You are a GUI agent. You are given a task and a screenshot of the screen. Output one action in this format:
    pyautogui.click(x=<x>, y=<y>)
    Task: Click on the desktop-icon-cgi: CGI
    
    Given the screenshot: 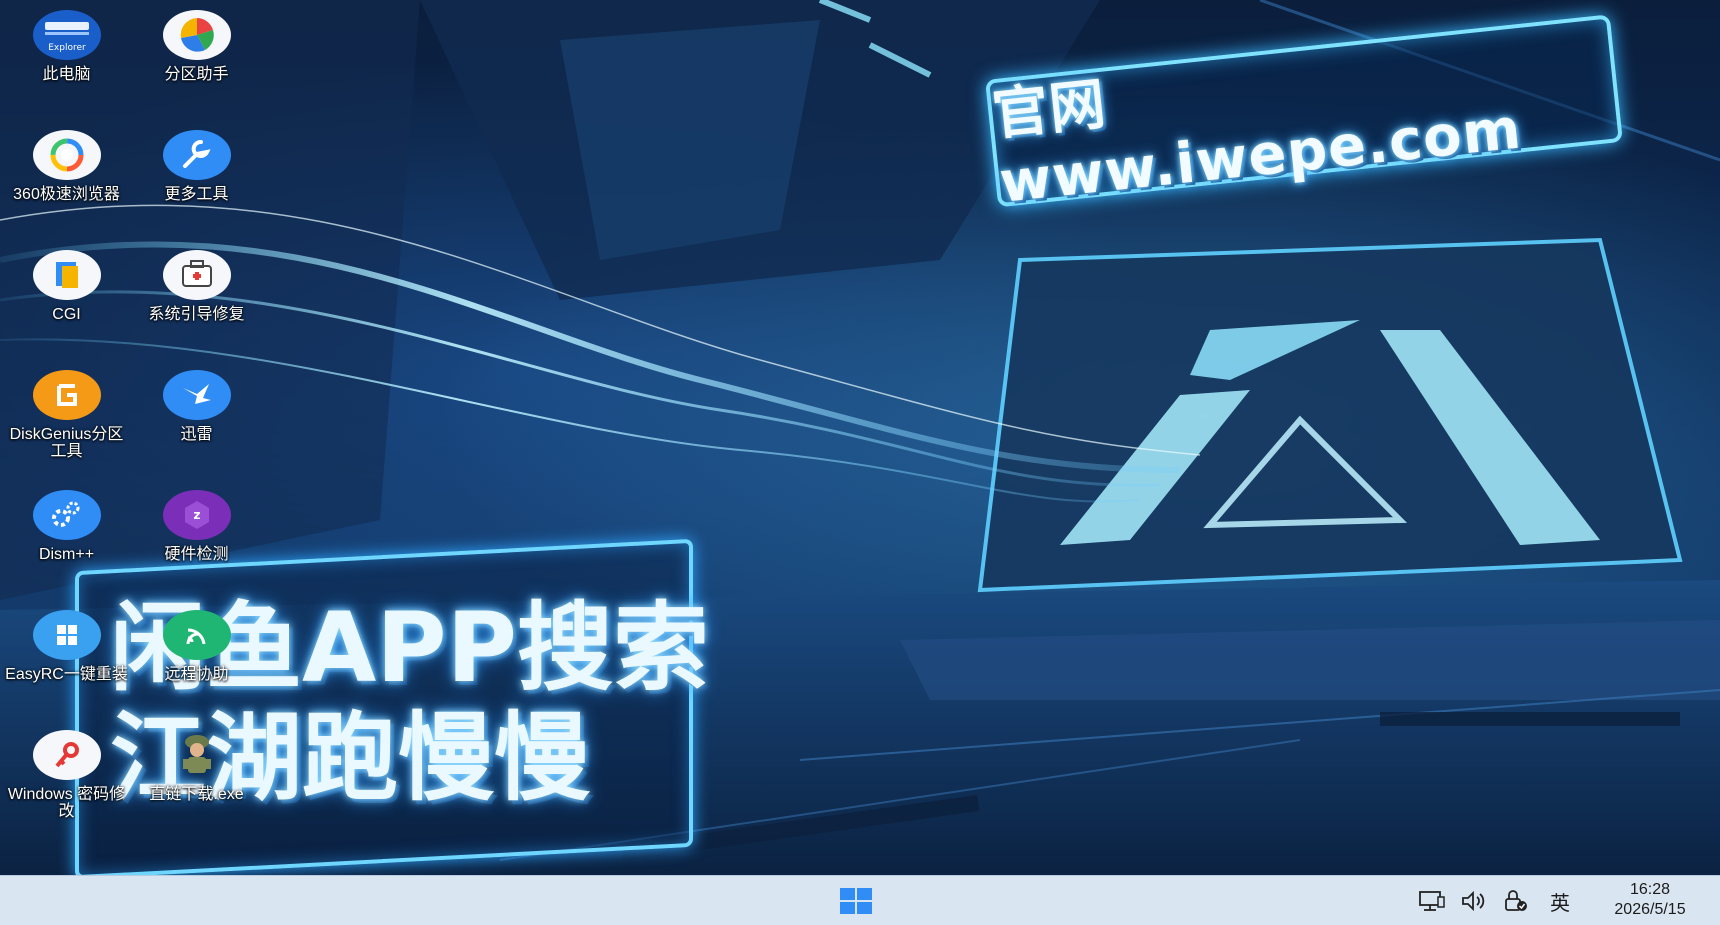 What is the action you would take?
    pyautogui.click(x=66, y=284)
    